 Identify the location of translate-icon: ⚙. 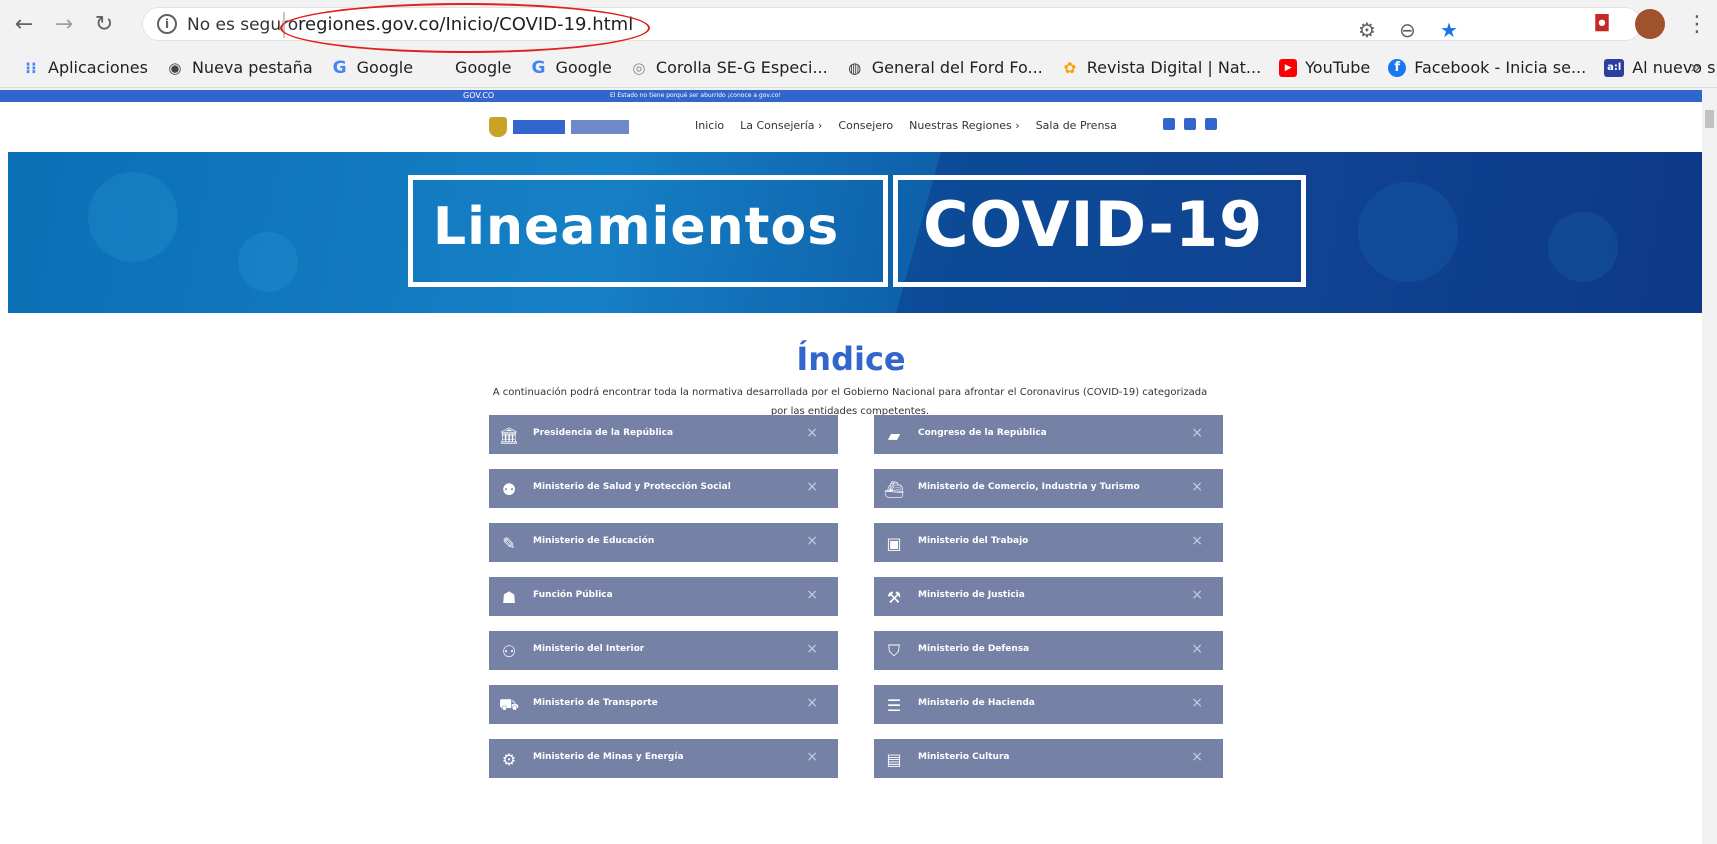
(1367, 30).